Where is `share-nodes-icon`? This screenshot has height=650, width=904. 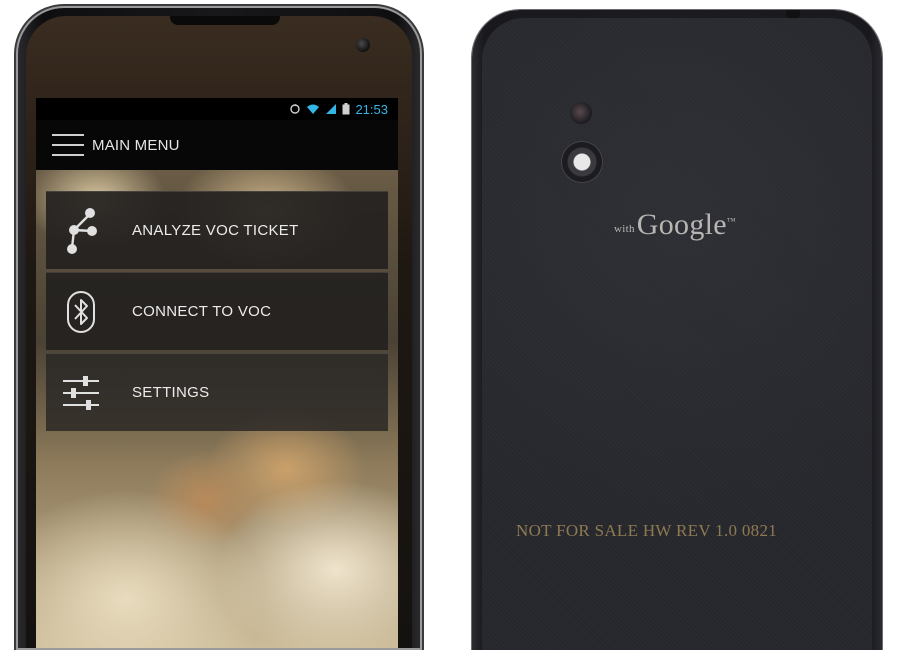
share-nodes-icon is located at coordinates (81, 231).